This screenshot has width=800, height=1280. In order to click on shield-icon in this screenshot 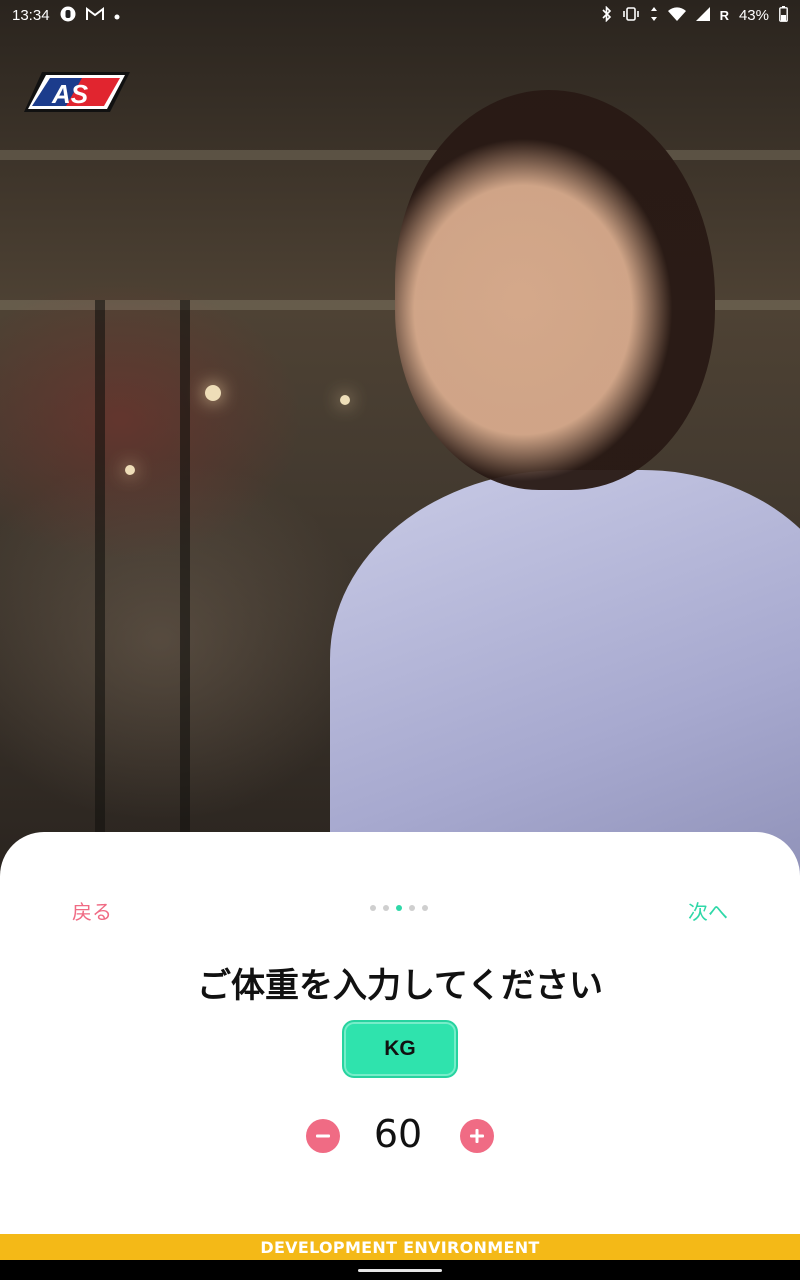, I will do `click(68, 15)`.